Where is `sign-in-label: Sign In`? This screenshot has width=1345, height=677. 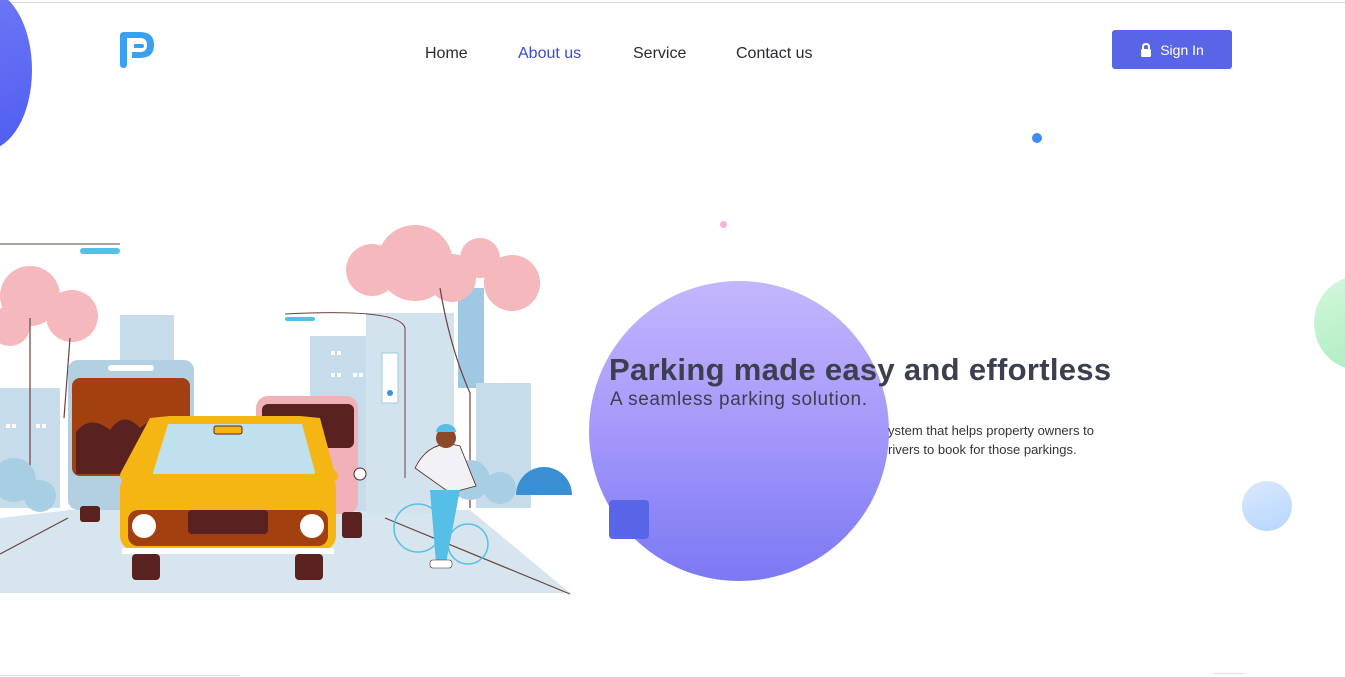
sign-in-label: Sign In is located at coordinates (1182, 49).